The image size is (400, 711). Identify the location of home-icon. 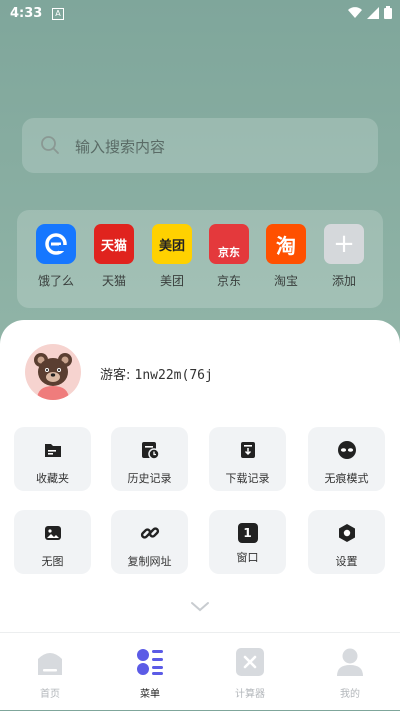
(50, 664).